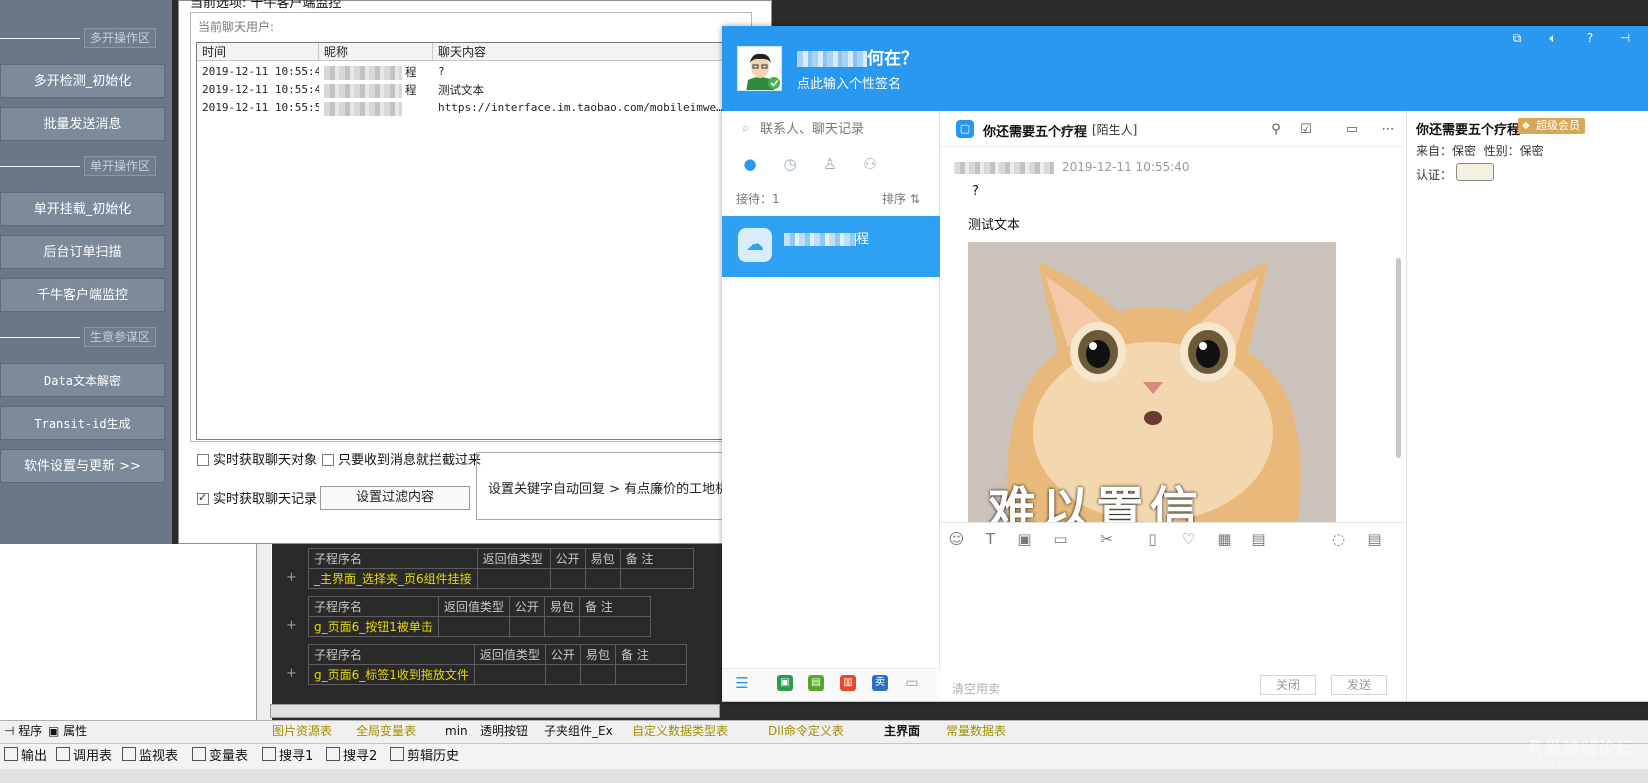  What do you see at coordinates (302, 731) in the screenshot?
I see `tab-image-resources: 图片资源表` at bounding box center [302, 731].